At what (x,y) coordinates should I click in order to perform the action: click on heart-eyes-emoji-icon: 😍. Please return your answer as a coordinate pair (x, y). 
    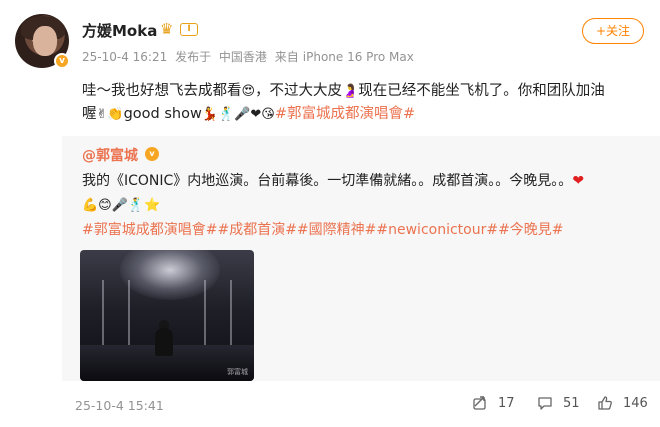
    Looking at the image, I should click on (248, 91).